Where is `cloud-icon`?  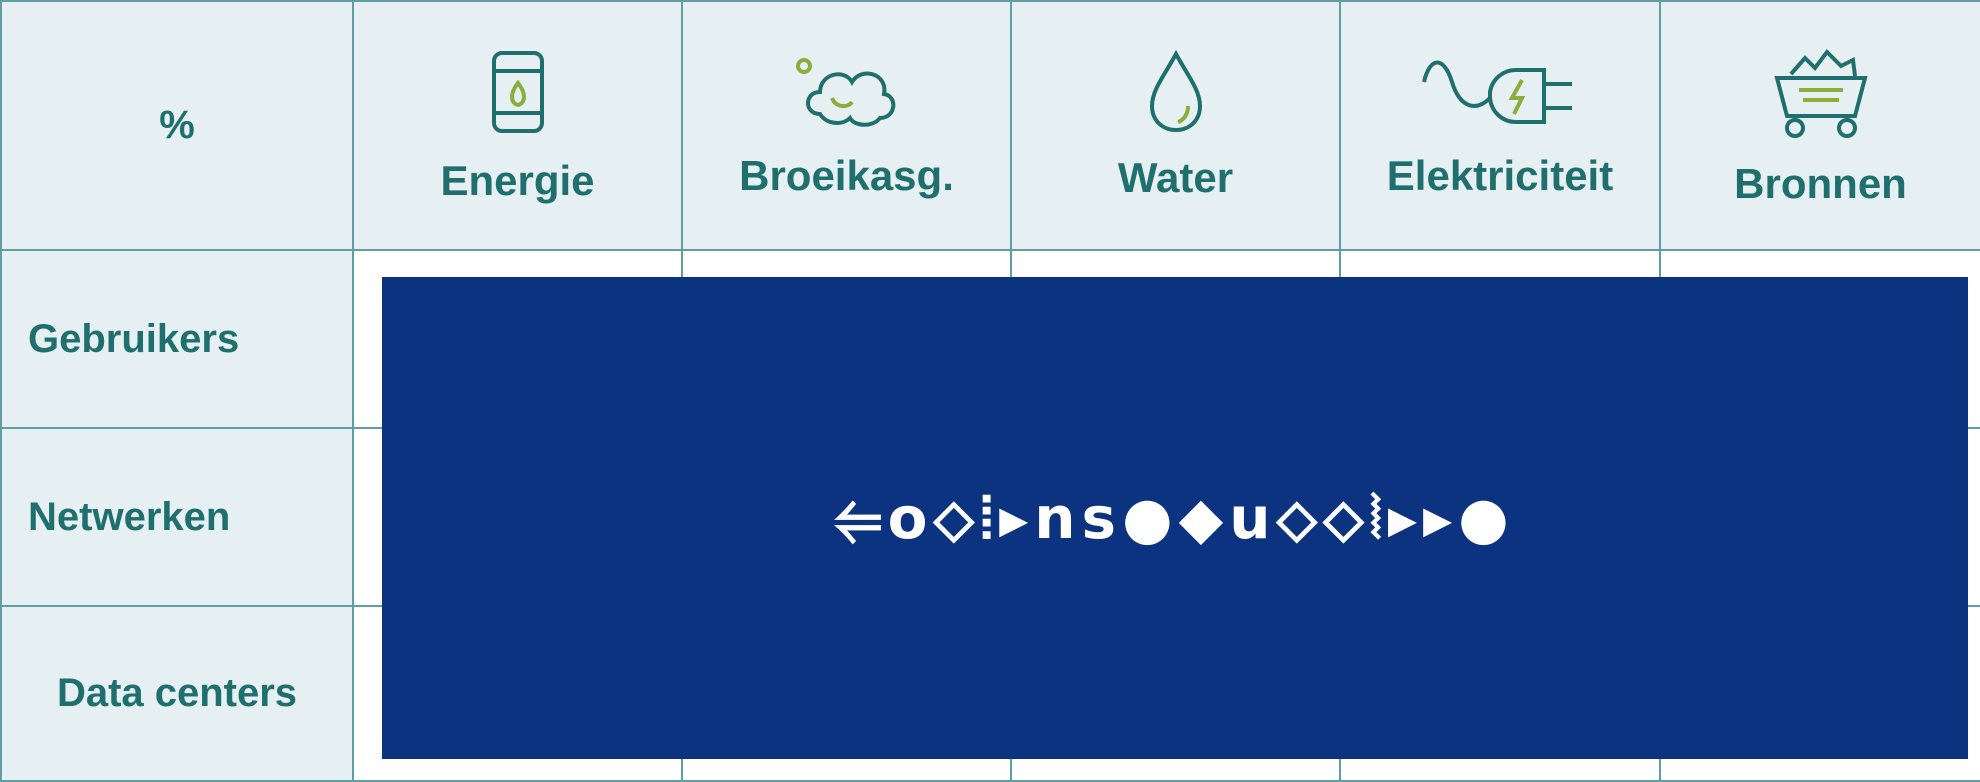
cloud-icon is located at coordinates (846, 97).